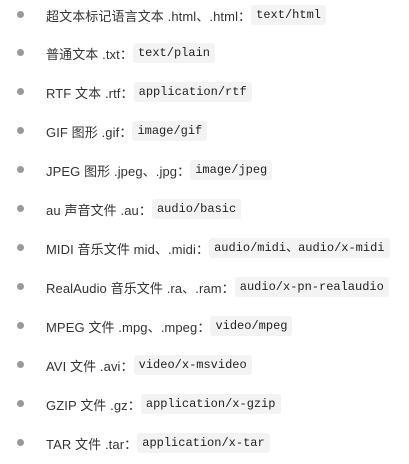 This screenshot has height=464, width=409. I want to click on mime-type-code: application/rtf, so click(192, 92).